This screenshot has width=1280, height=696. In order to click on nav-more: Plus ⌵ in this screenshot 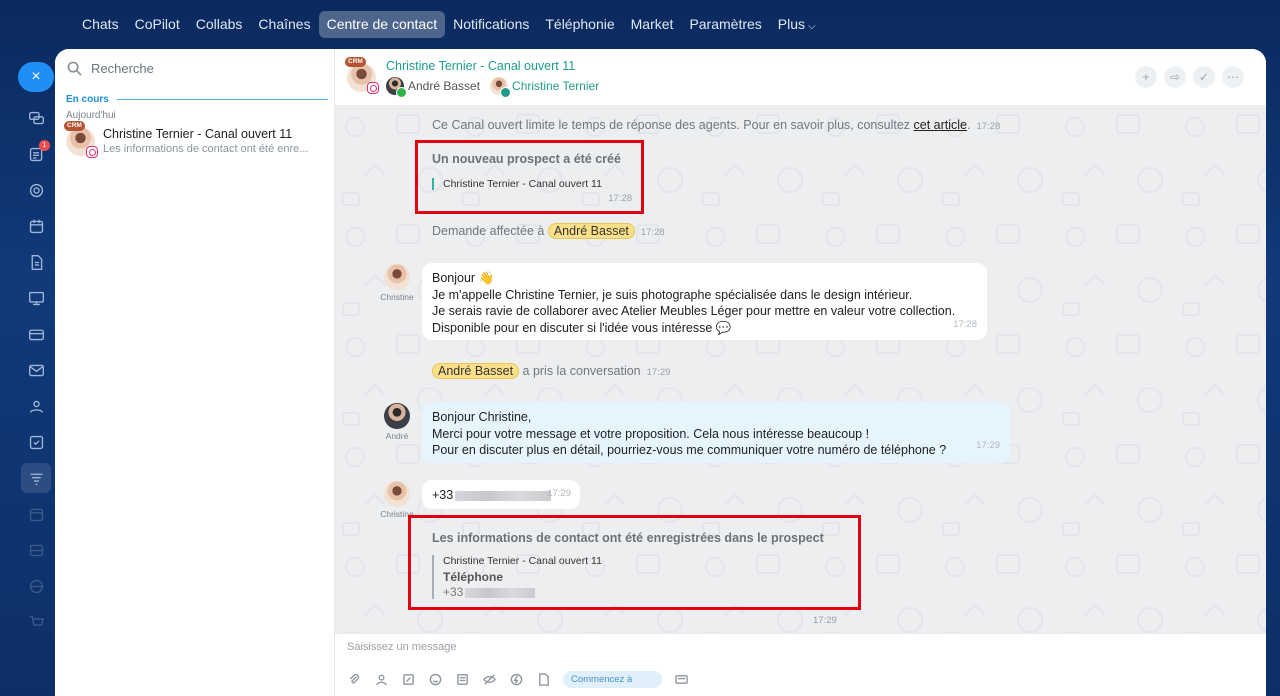, I will do `click(797, 24)`.